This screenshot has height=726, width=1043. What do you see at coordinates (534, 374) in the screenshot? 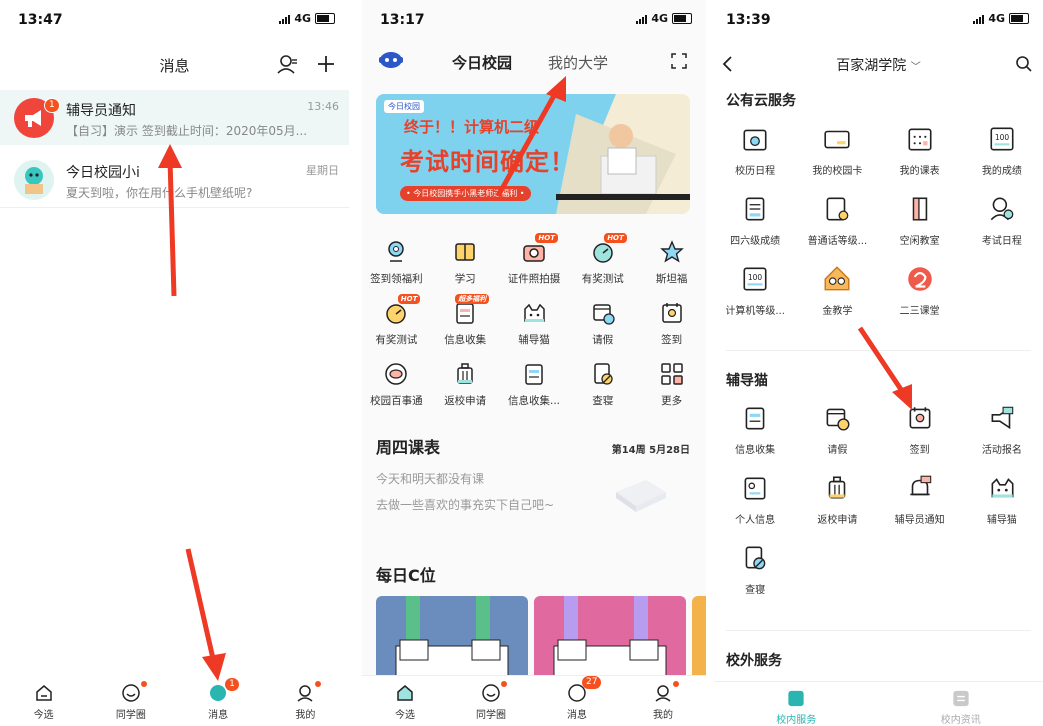
I see `form-icon` at bounding box center [534, 374].